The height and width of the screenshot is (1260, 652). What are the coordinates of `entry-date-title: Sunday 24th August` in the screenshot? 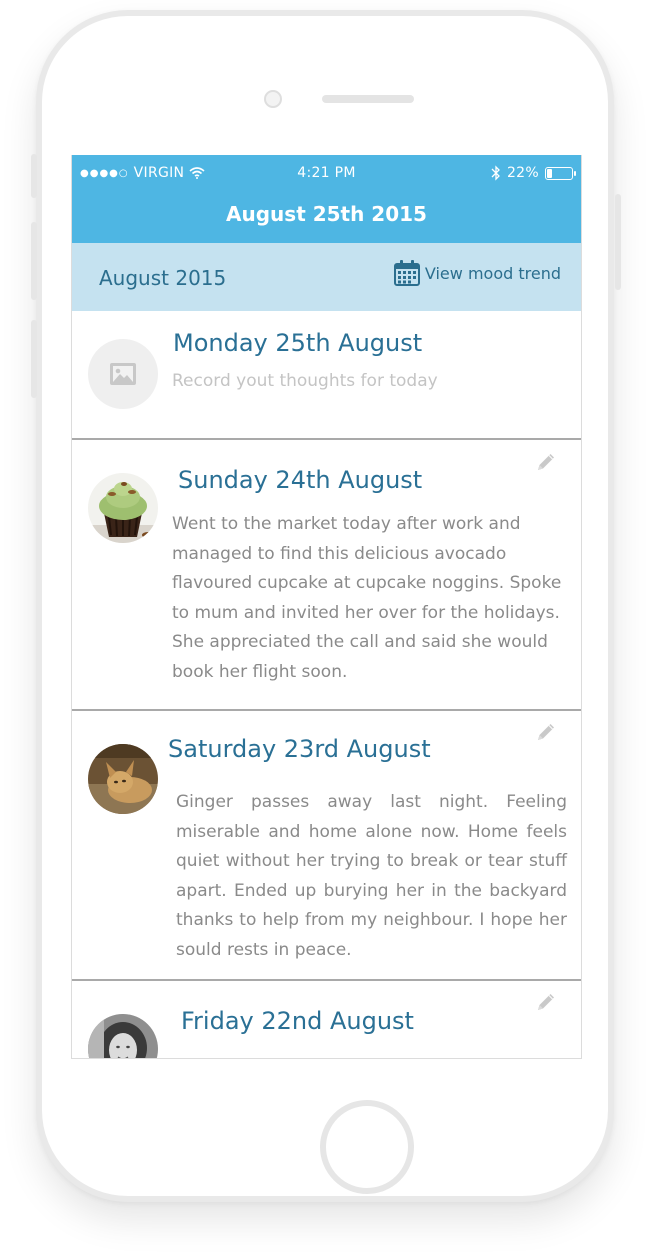 It's located at (300, 480).